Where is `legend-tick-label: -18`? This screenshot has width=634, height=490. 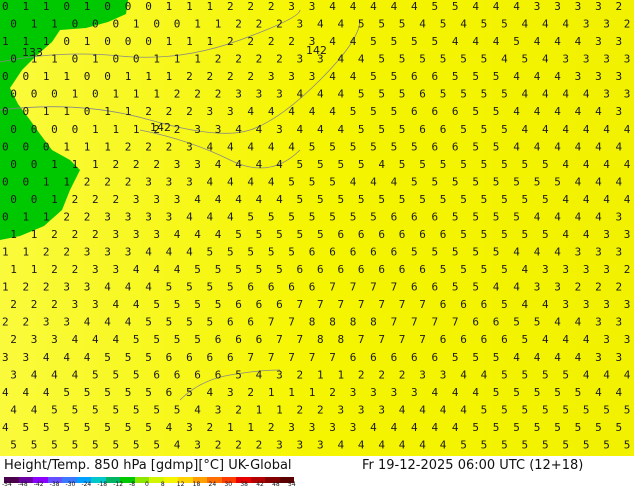 legend-tick-label: -18 is located at coordinates (102, 484).